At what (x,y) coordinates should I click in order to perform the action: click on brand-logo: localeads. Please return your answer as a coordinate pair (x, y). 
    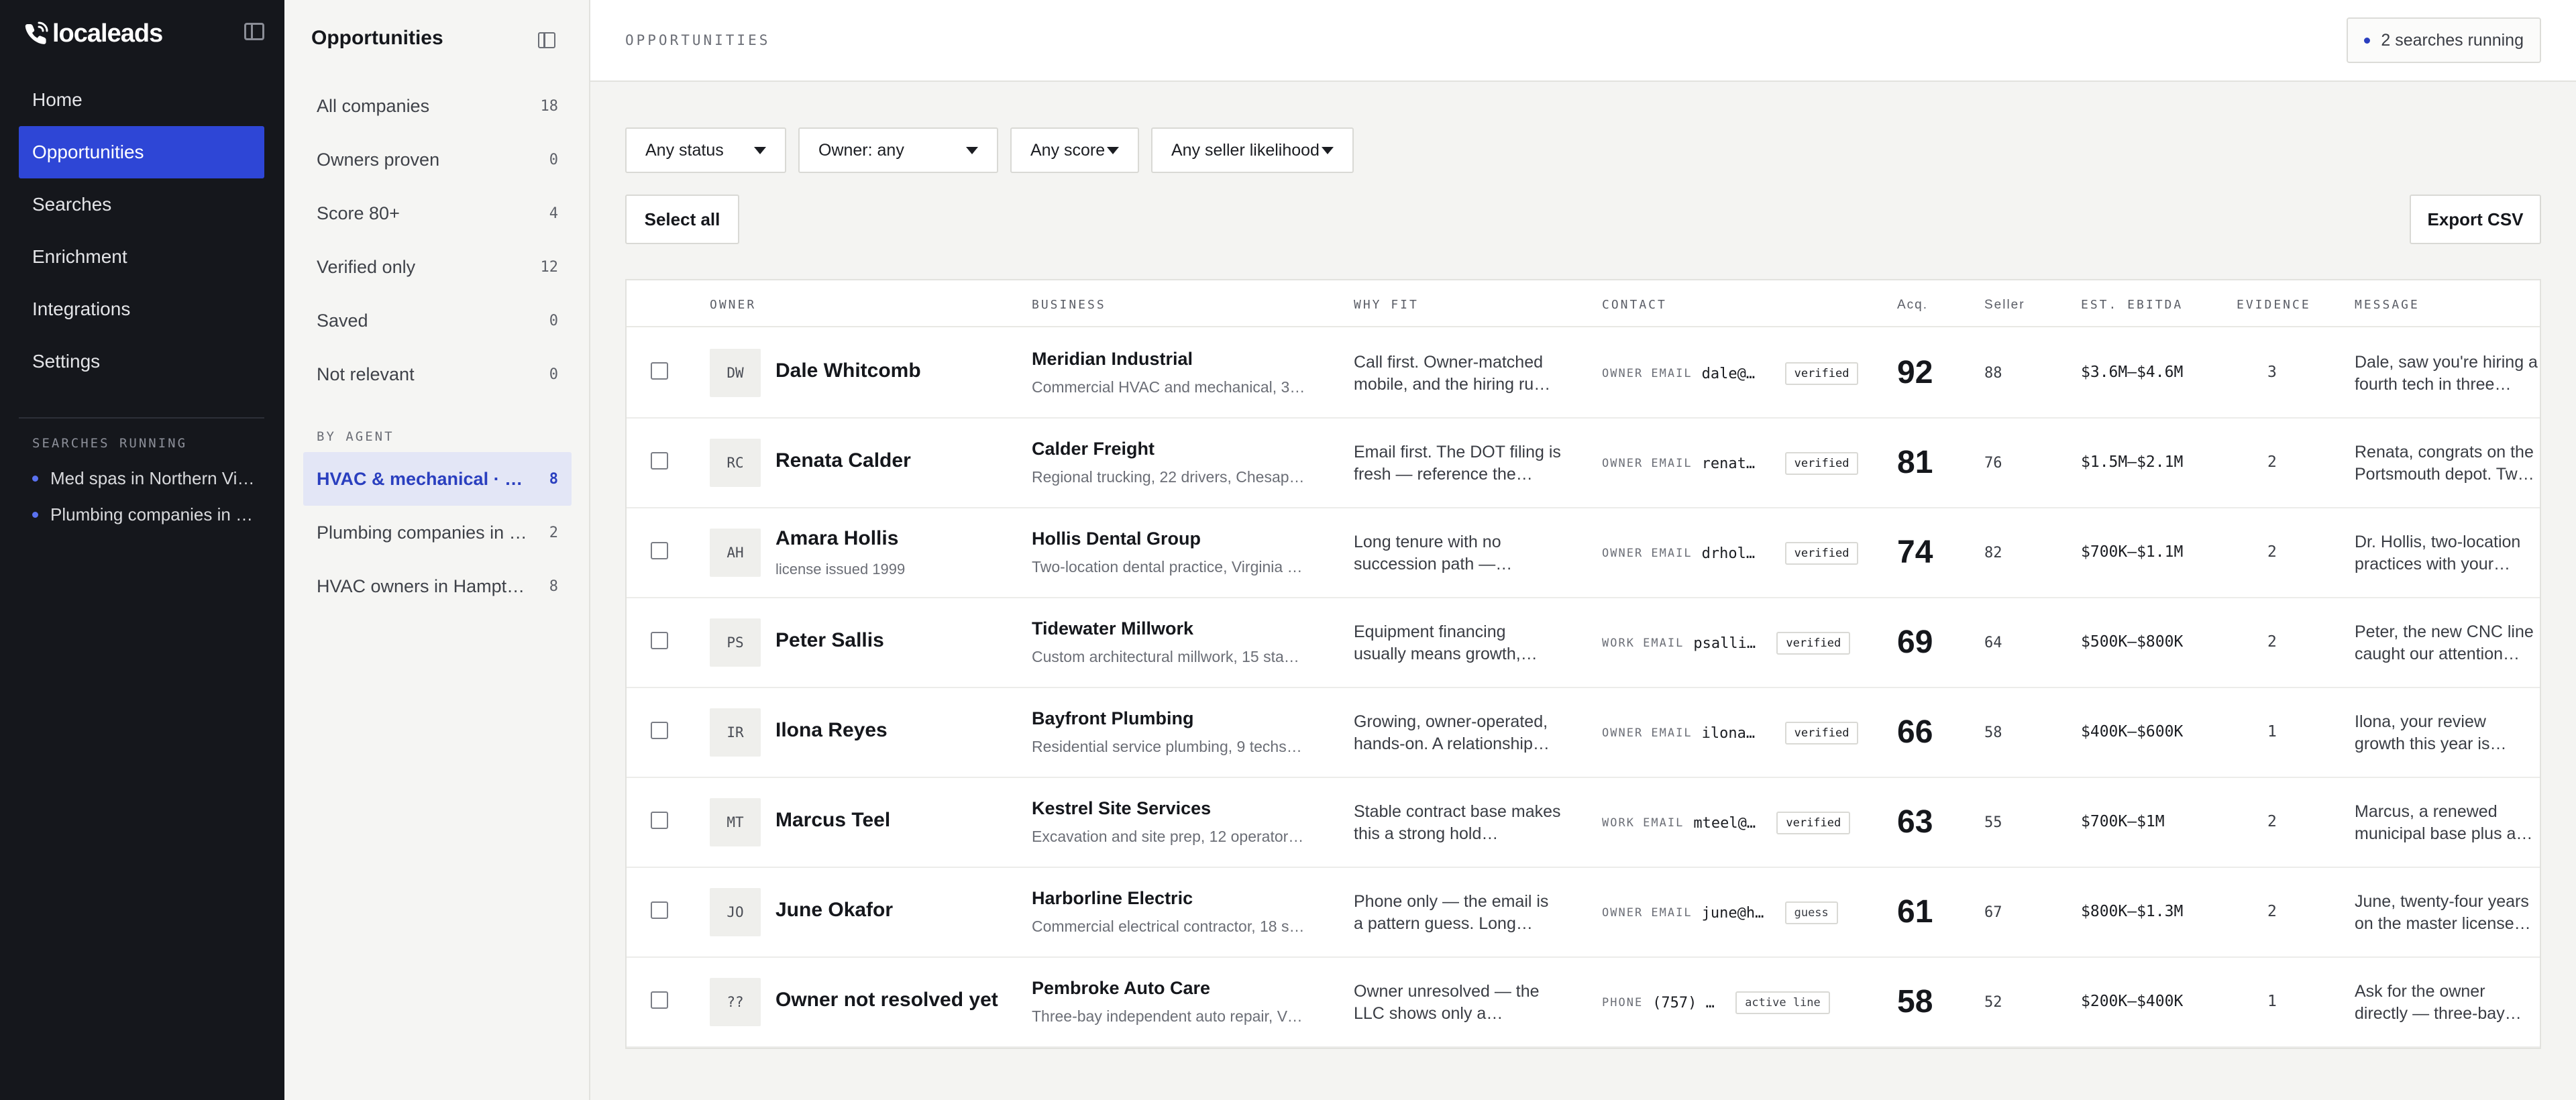
    Looking at the image, I should click on (93, 33).